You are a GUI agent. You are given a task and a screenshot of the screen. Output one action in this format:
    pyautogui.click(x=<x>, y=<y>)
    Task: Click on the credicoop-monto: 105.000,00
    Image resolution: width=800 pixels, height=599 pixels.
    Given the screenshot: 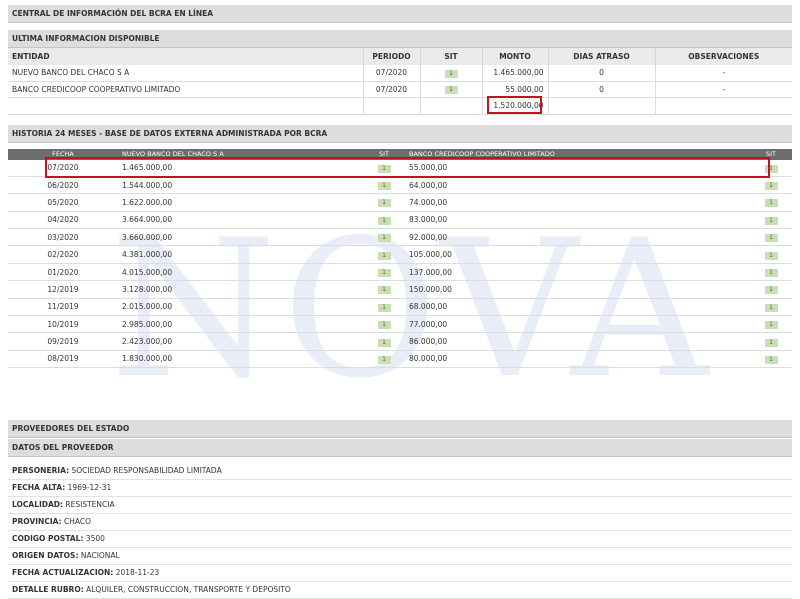 What is the action you would take?
    pyautogui.click(x=577, y=254)
    